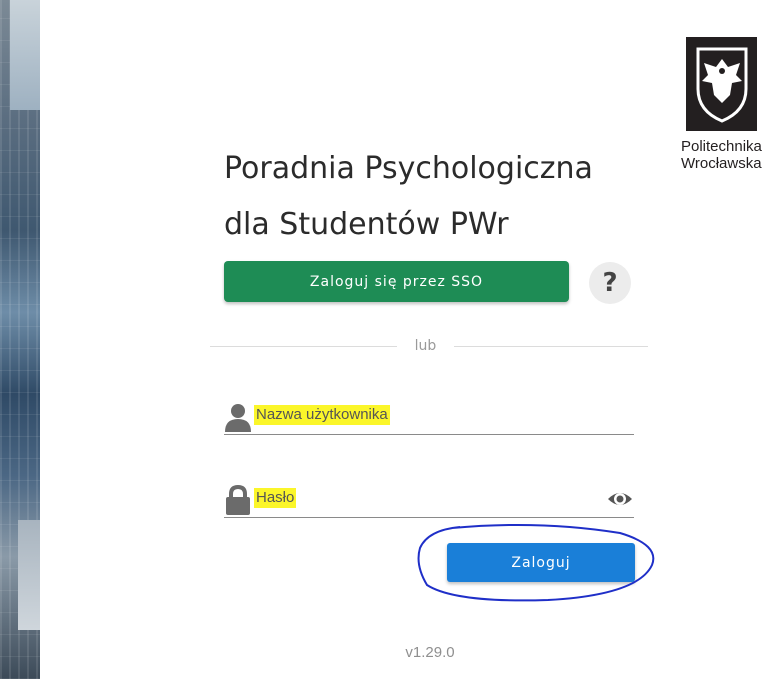 This screenshot has width=782, height=679. I want to click on username-placeholder: Nazwa użytkownika, so click(322, 415).